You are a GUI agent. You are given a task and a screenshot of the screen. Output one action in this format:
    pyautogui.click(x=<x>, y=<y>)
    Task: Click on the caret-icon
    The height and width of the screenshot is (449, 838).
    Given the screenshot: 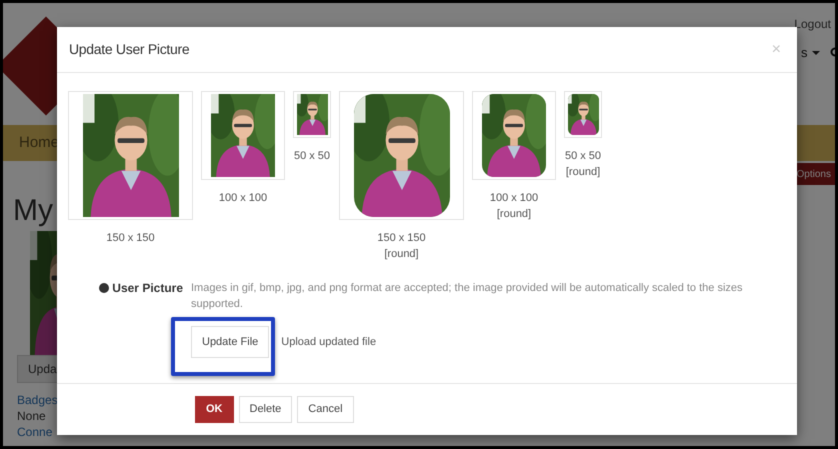 What is the action you would take?
    pyautogui.click(x=816, y=52)
    